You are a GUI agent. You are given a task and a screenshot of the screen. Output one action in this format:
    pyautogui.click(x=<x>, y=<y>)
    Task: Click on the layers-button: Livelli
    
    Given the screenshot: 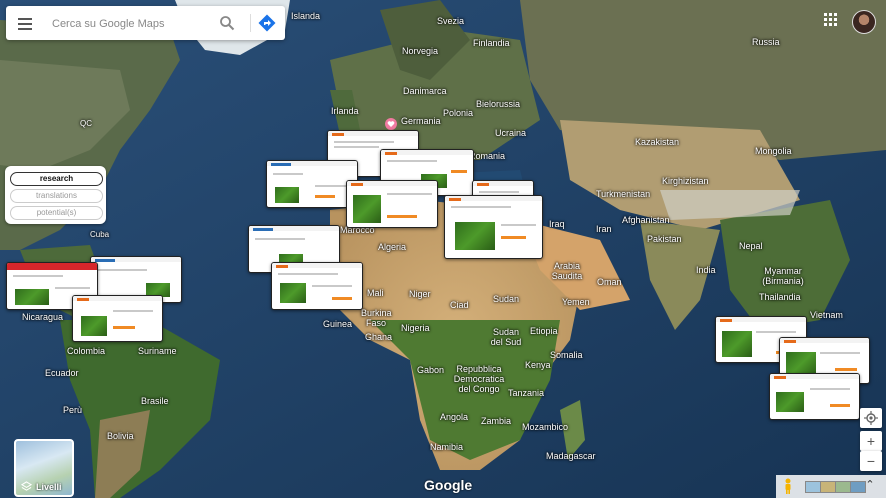 What is the action you would take?
    pyautogui.click(x=44, y=468)
    